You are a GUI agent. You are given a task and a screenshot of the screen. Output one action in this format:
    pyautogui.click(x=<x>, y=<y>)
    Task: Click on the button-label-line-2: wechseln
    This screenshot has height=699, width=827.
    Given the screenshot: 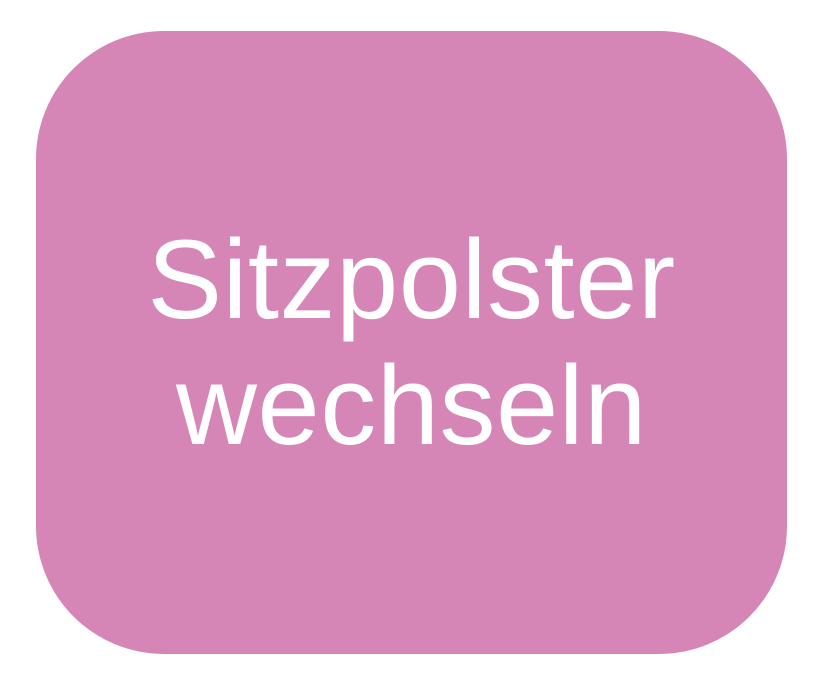 What is the action you would take?
    pyautogui.click(x=411, y=405)
    